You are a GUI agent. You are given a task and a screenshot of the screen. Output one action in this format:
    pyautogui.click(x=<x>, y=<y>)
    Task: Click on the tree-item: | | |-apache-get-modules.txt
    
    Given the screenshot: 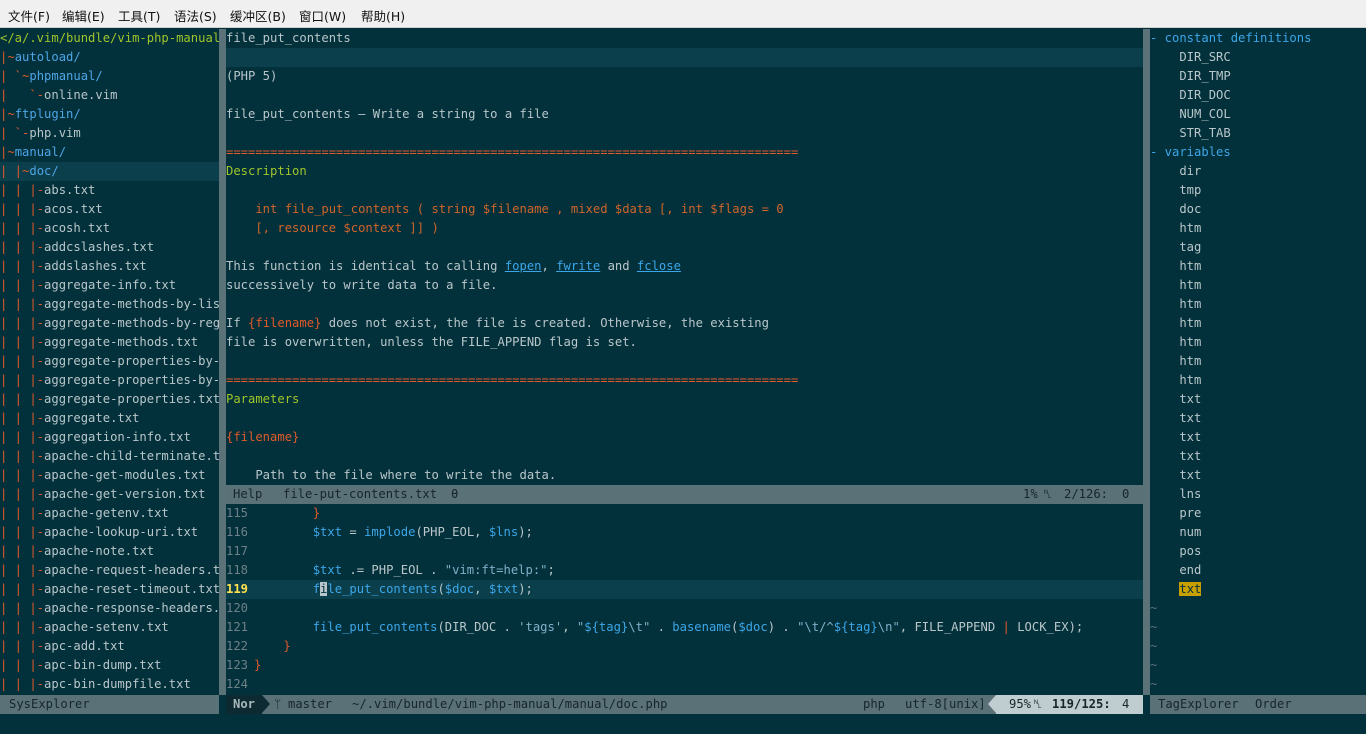 What is the action you would take?
    pyautogui.click(x=109, y=475)
    